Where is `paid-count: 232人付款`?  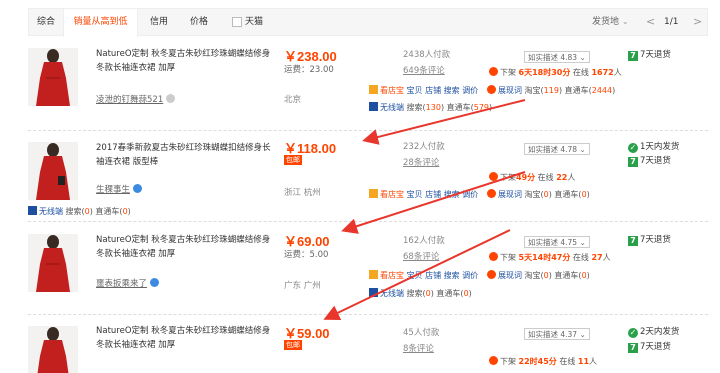 paid-count: 232人付款 is located at coordinates (424, 147).